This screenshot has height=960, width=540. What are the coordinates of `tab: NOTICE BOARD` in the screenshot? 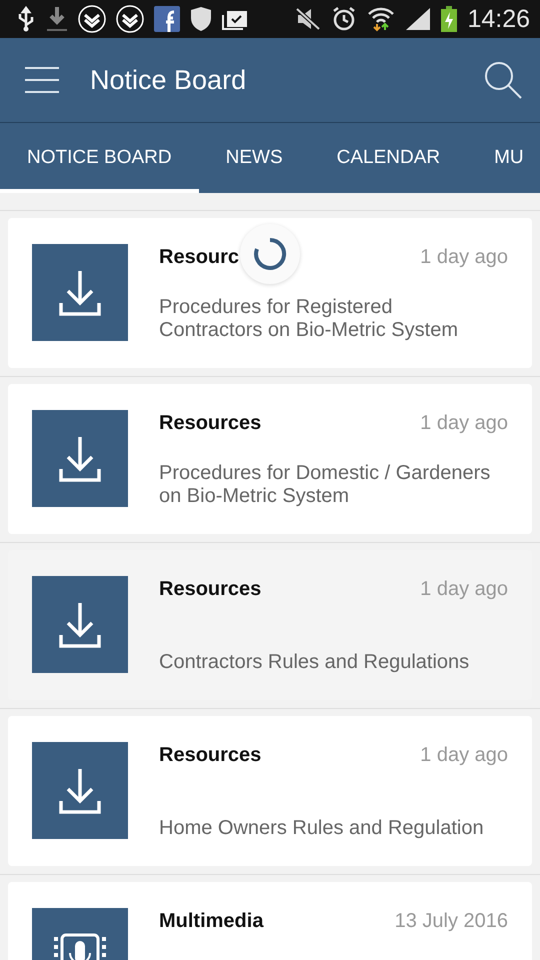 It's located at (99, 158).